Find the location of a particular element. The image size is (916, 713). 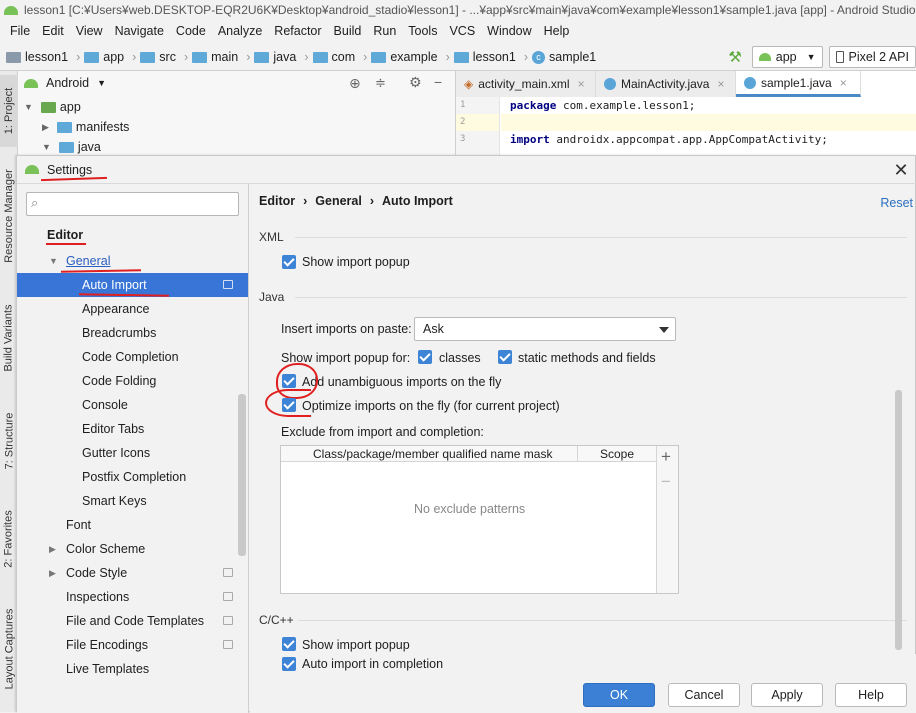

cpp-show-popup-checkbox is located at coordinates (289, 644).